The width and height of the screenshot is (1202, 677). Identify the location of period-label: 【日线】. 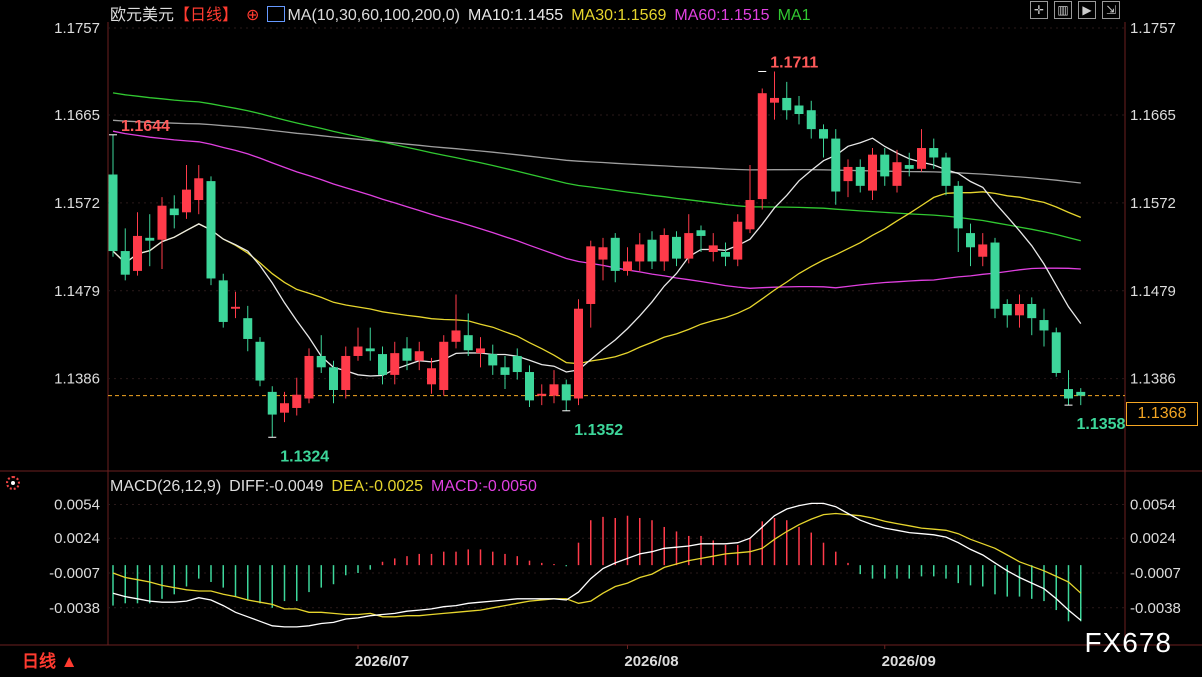
(206, 15).